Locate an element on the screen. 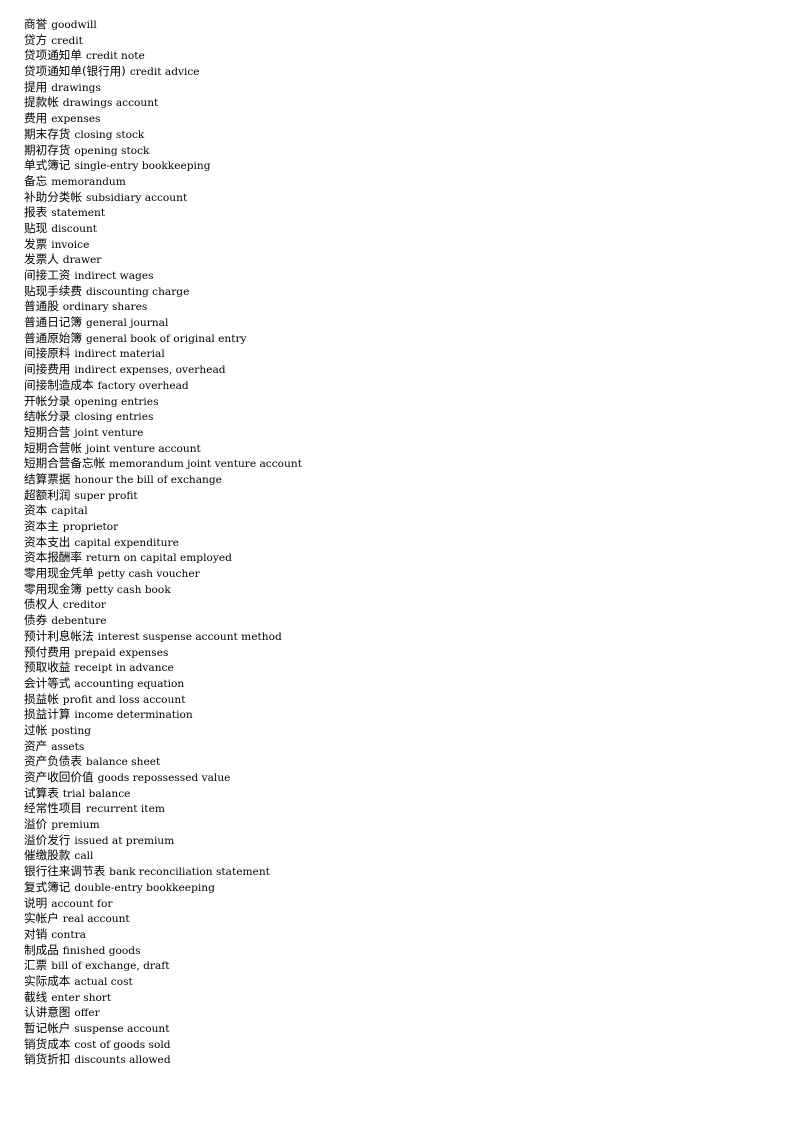  term-chinese: 销货成本 is located at coordinates (47, 1043).